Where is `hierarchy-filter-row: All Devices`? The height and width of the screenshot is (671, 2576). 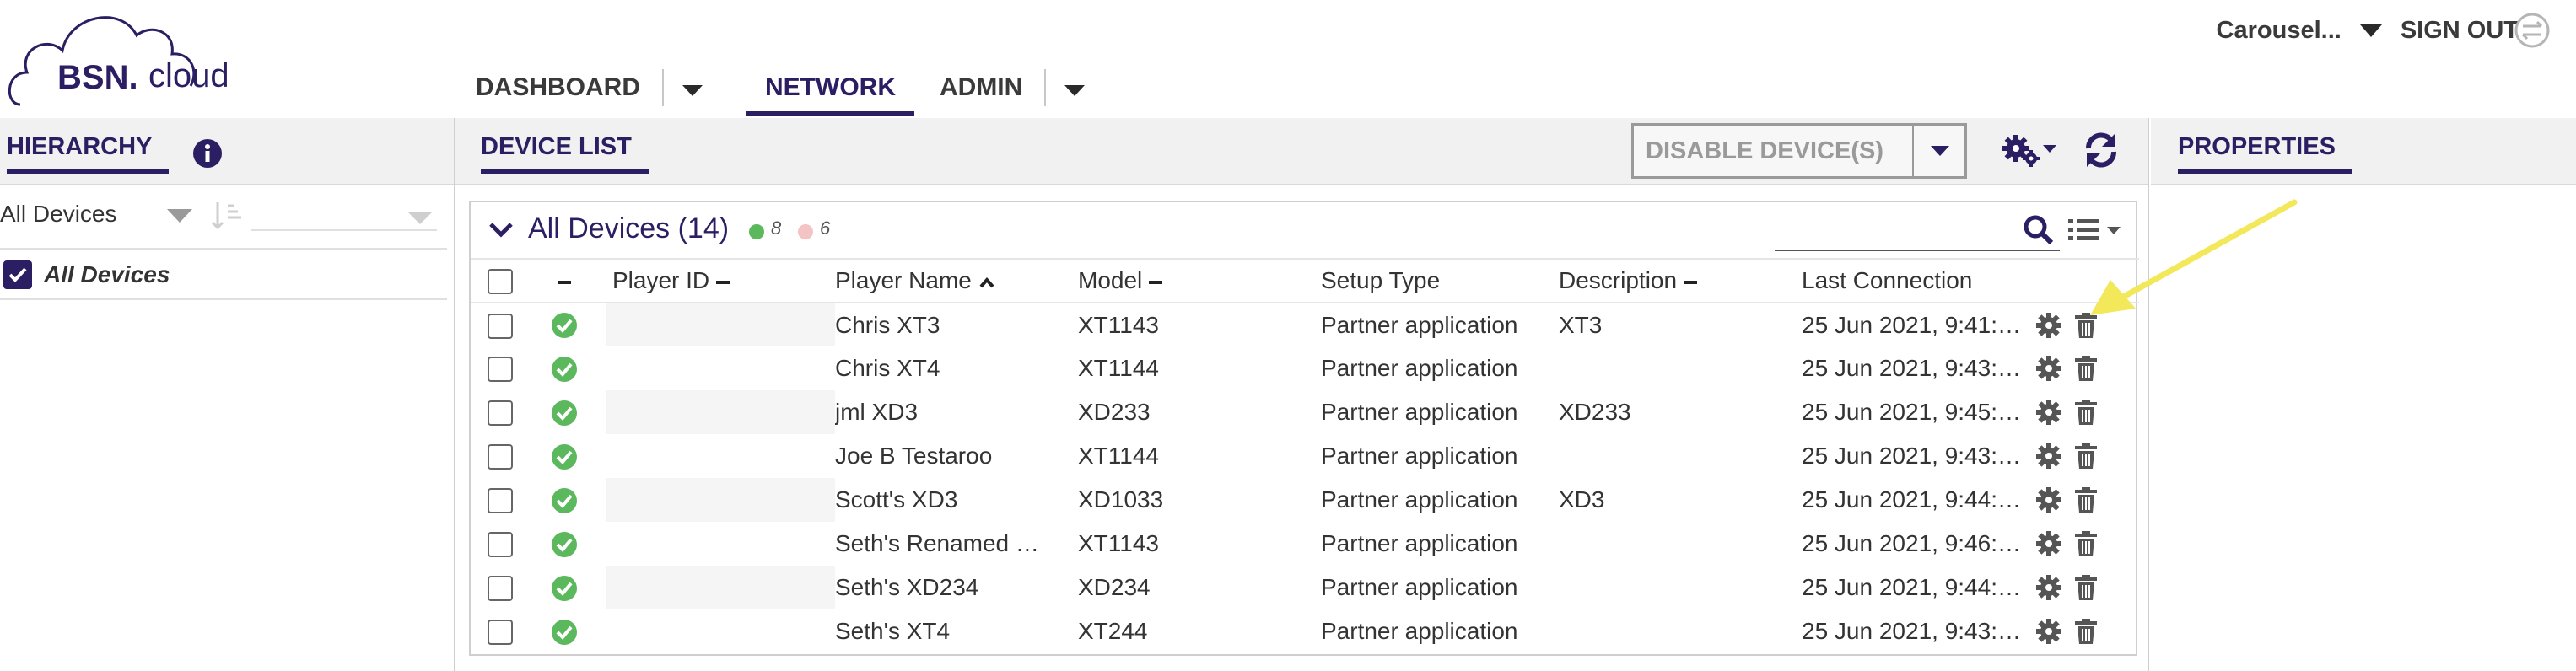
hierarchy-filter-row: All Devices is located at coordinates (223, 216).